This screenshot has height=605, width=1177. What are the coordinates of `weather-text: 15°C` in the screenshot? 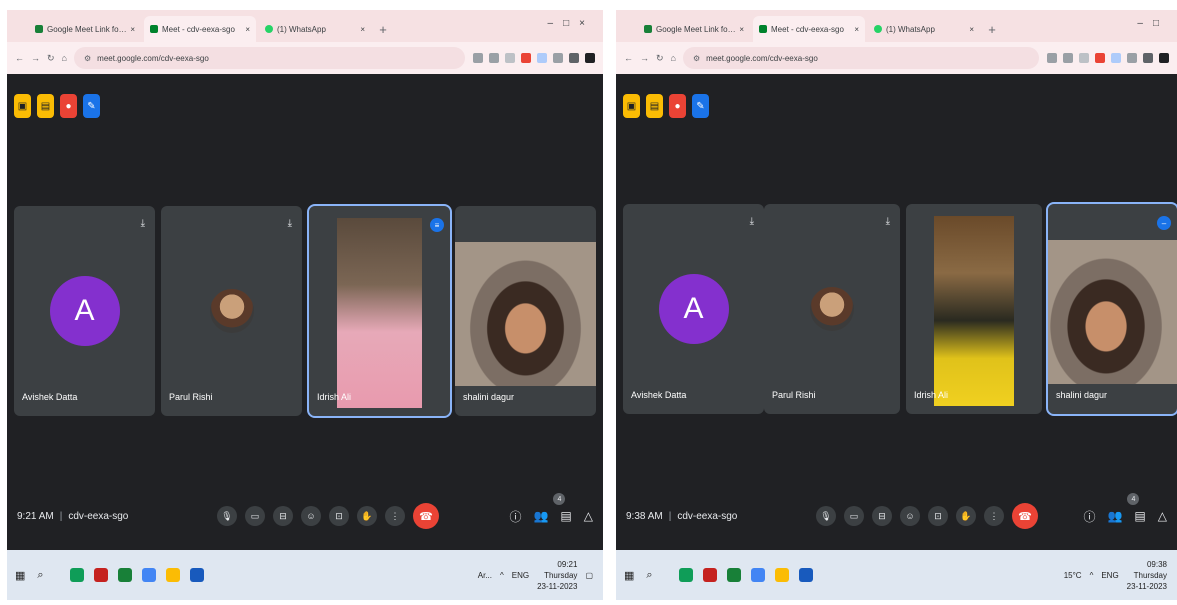 It's located at (1073, 575).